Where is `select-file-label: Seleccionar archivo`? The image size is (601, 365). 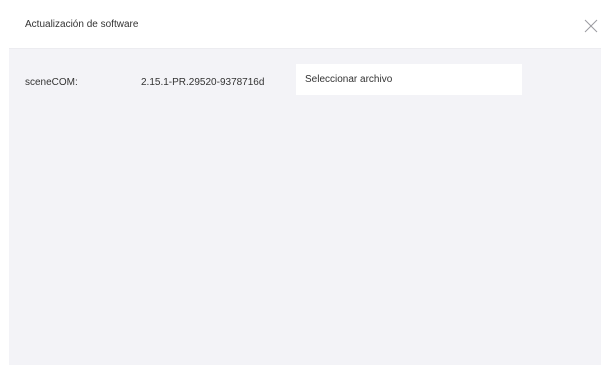
select-file-label: Seleccionar archivo is located at coordinates (349, 79).